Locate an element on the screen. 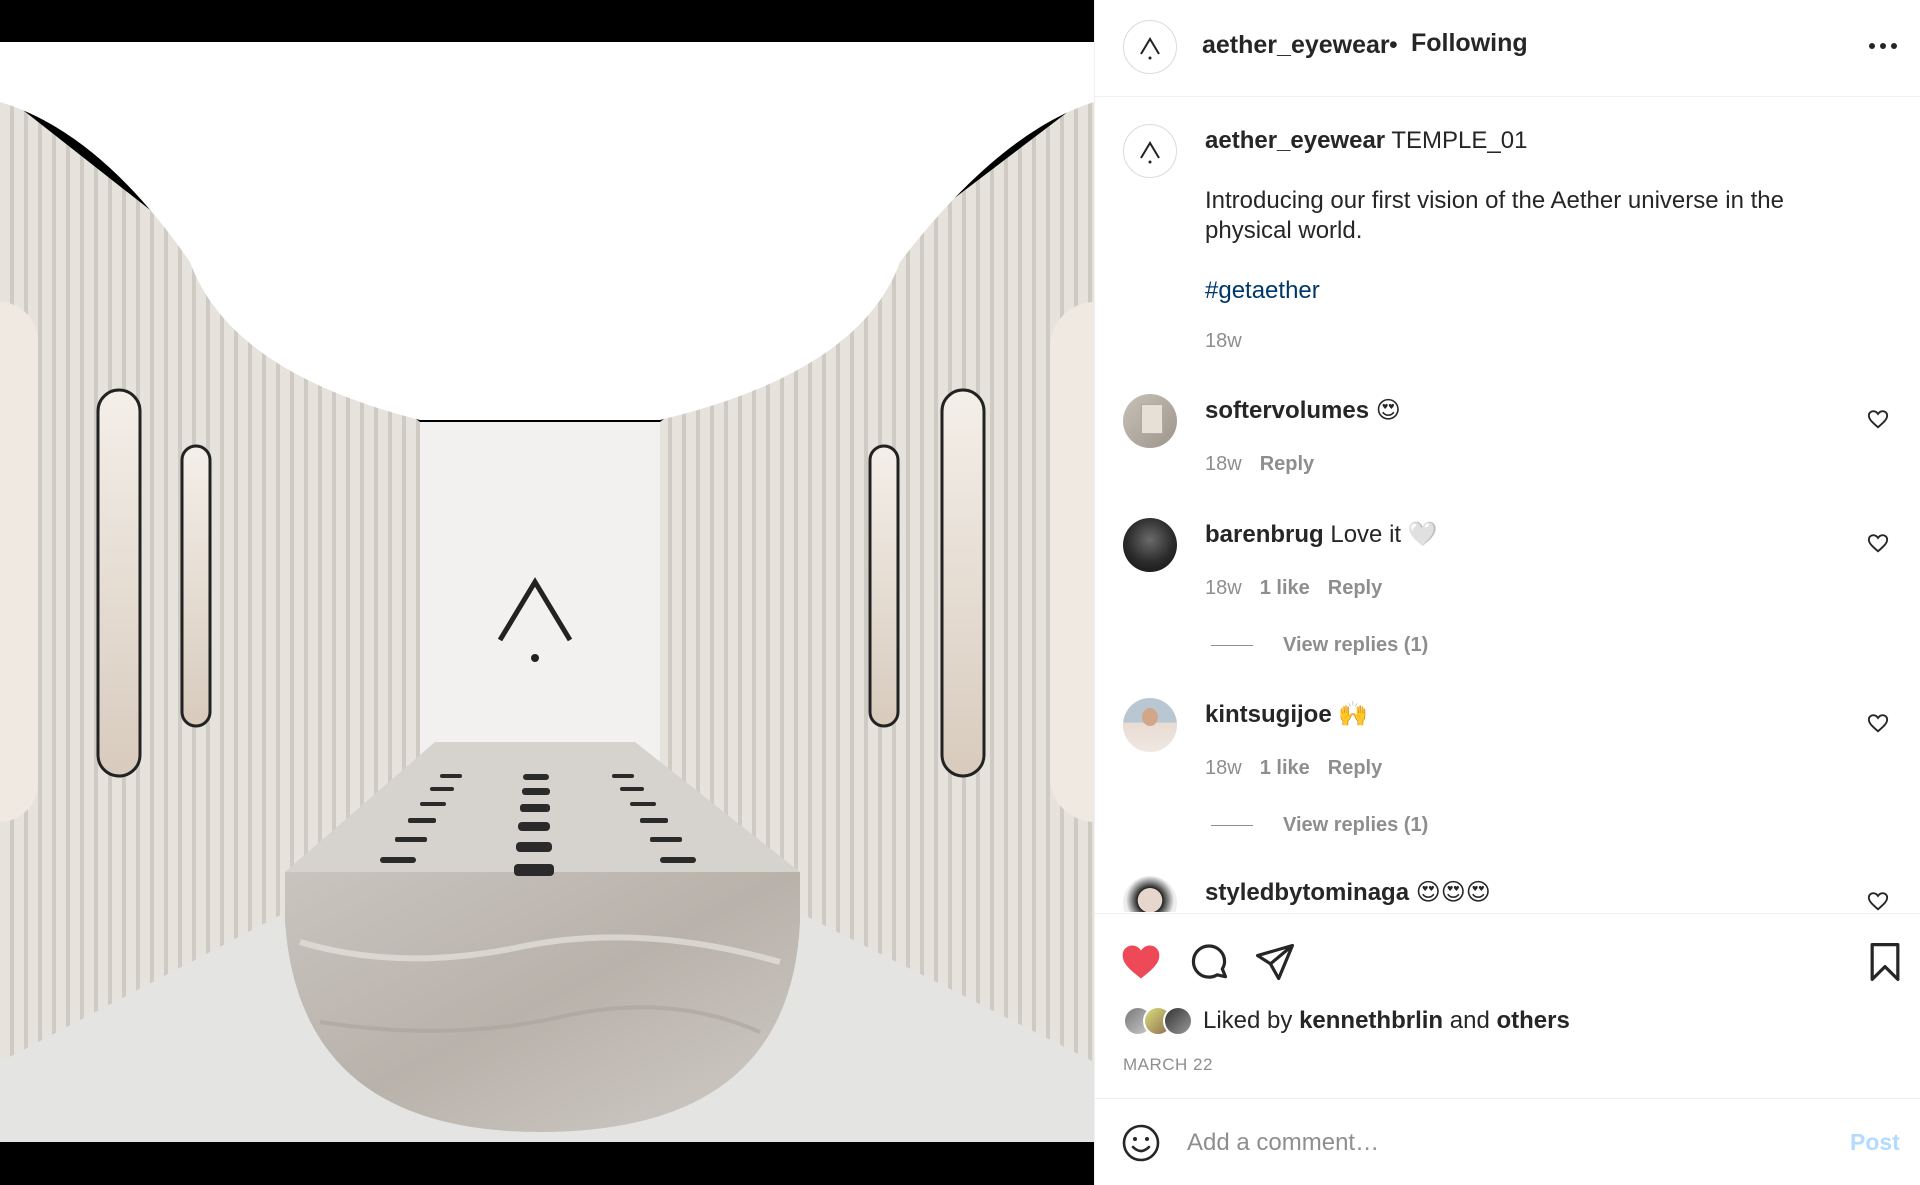 The height and width of the screenshot is (1185, 1920). caption-username: aether_eyewear is located at coordinates (1295, 140).